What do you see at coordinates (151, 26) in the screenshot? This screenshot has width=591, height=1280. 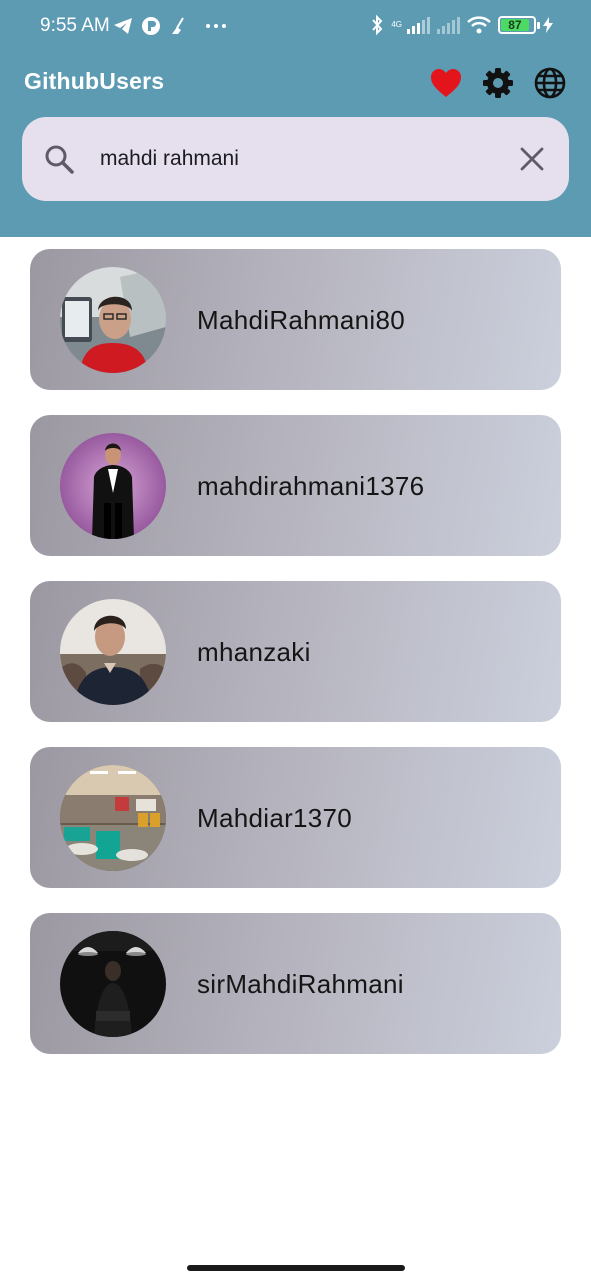 I see `app-notification-icon` at bounding box center [151, 26].